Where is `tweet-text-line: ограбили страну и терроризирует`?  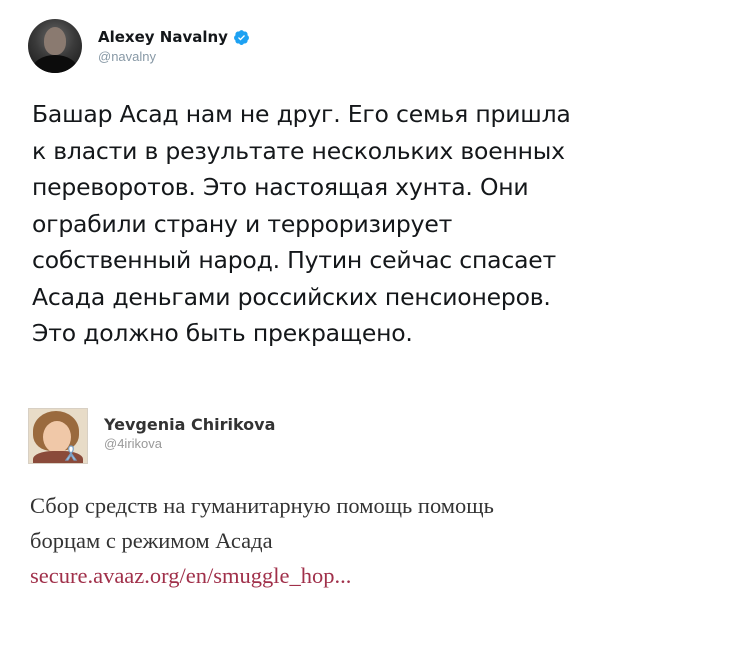 tweet-text-line: ограбили страну и терроризирует is located at coordinates (242, 223).